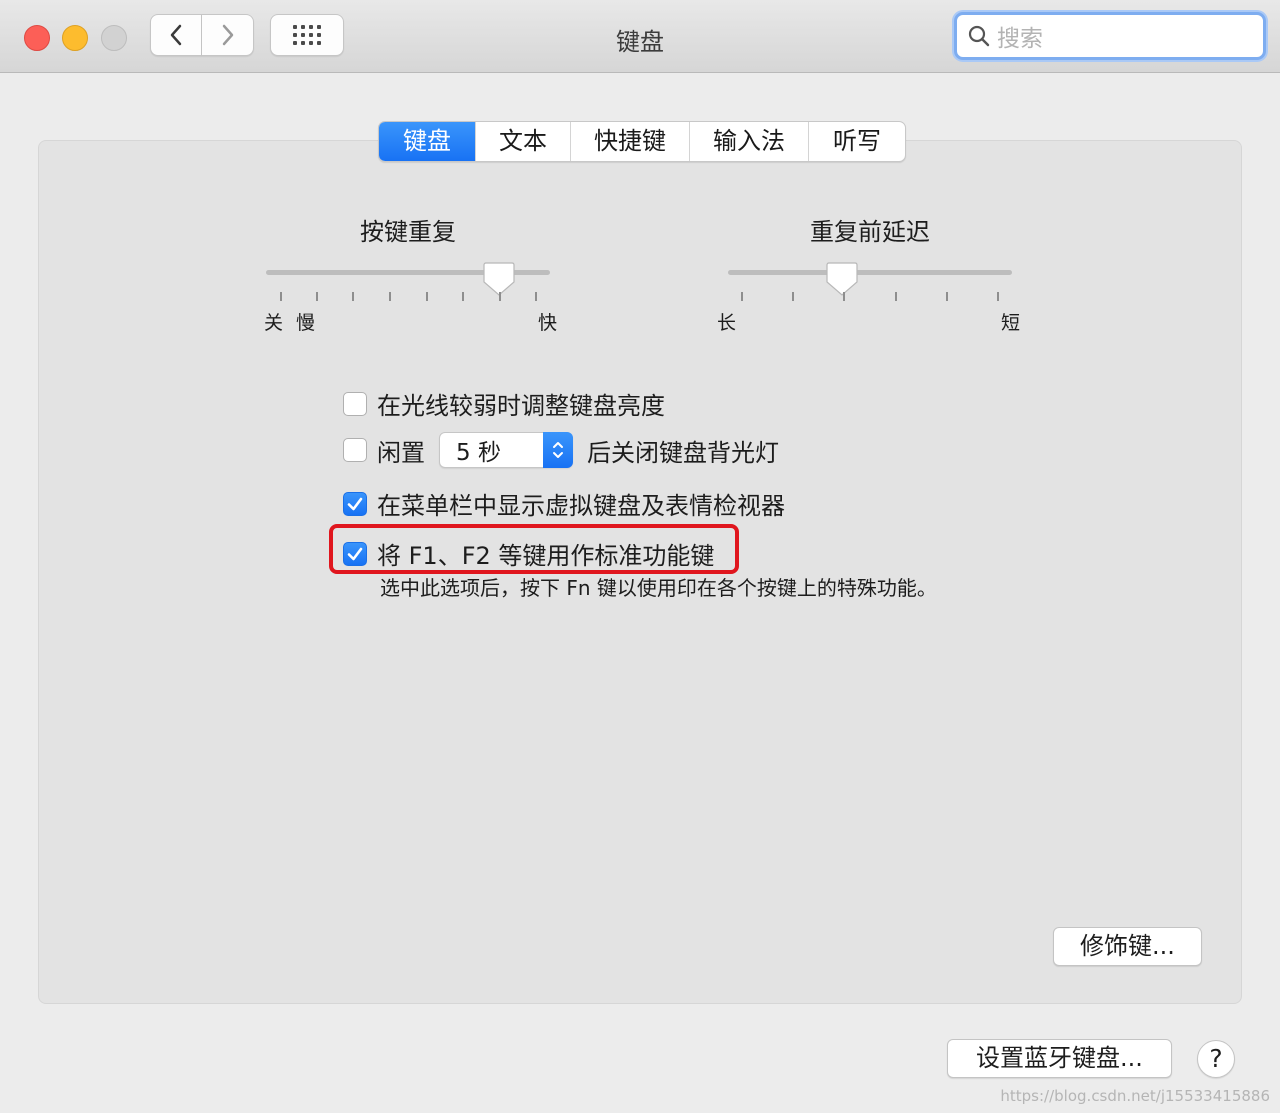  I want to click on title-bar: 键盘 搜索, so click(640, 36).